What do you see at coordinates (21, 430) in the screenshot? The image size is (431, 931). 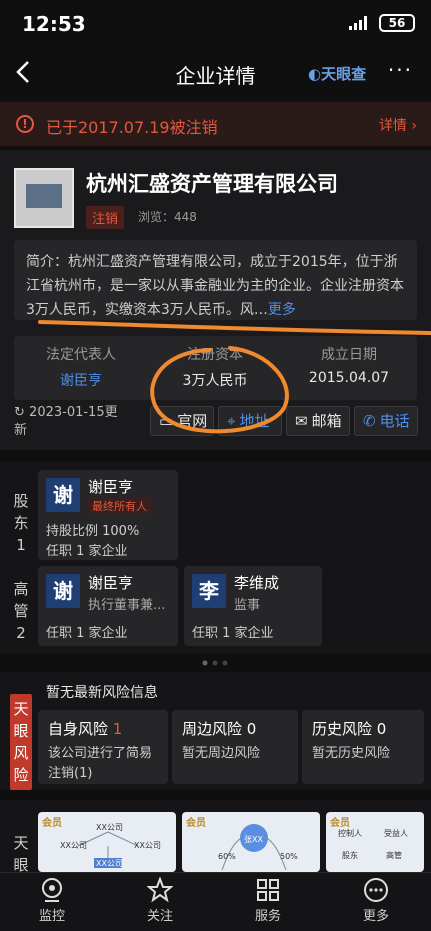 I see `update-text-b: 新` at bounding box center [21, 430].